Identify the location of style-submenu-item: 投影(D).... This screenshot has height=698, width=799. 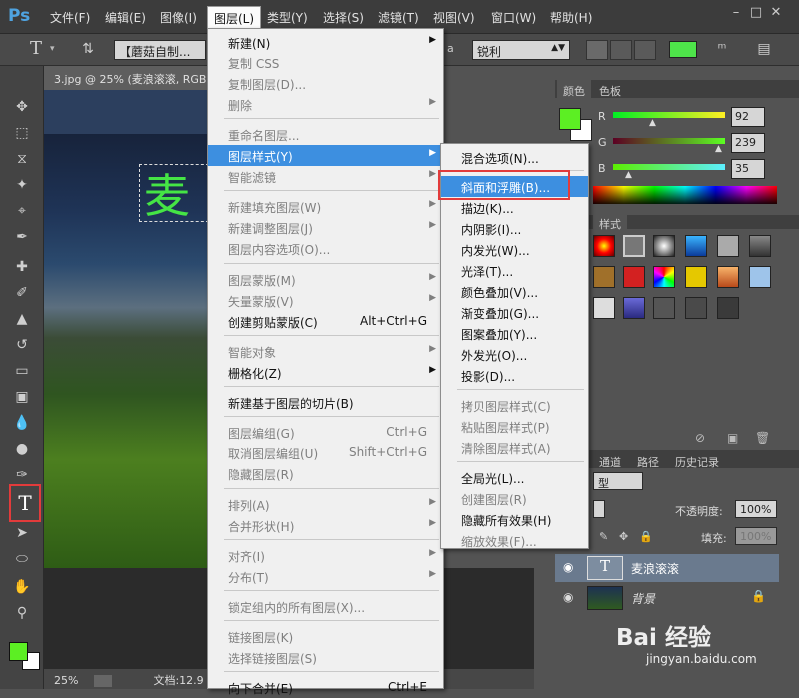
(514, 375).